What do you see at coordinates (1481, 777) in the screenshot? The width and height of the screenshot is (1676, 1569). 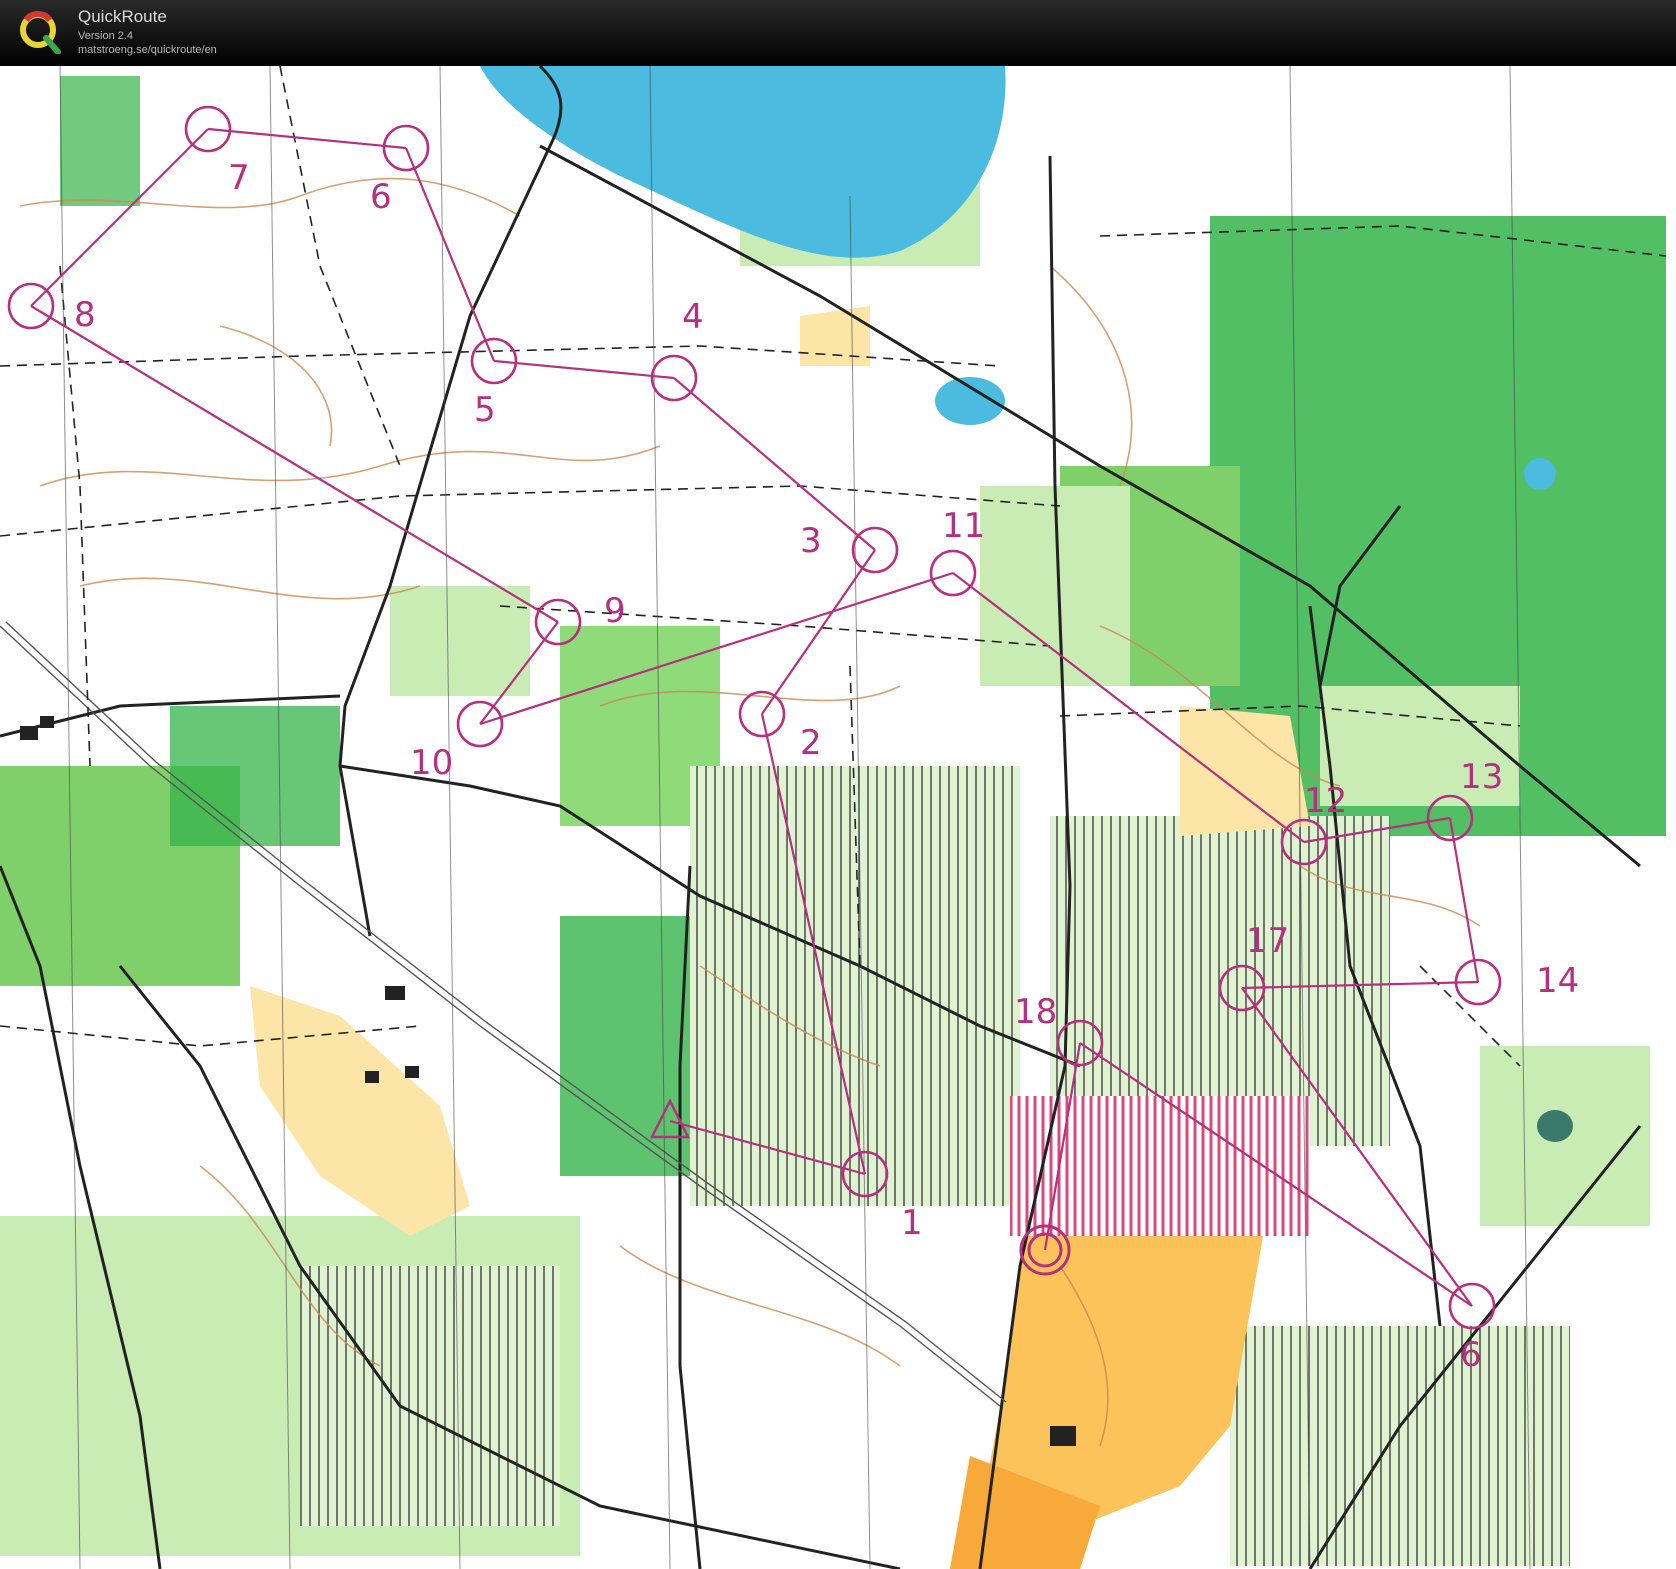 I see `control-label: 13` at bounding box center [1481, 777].